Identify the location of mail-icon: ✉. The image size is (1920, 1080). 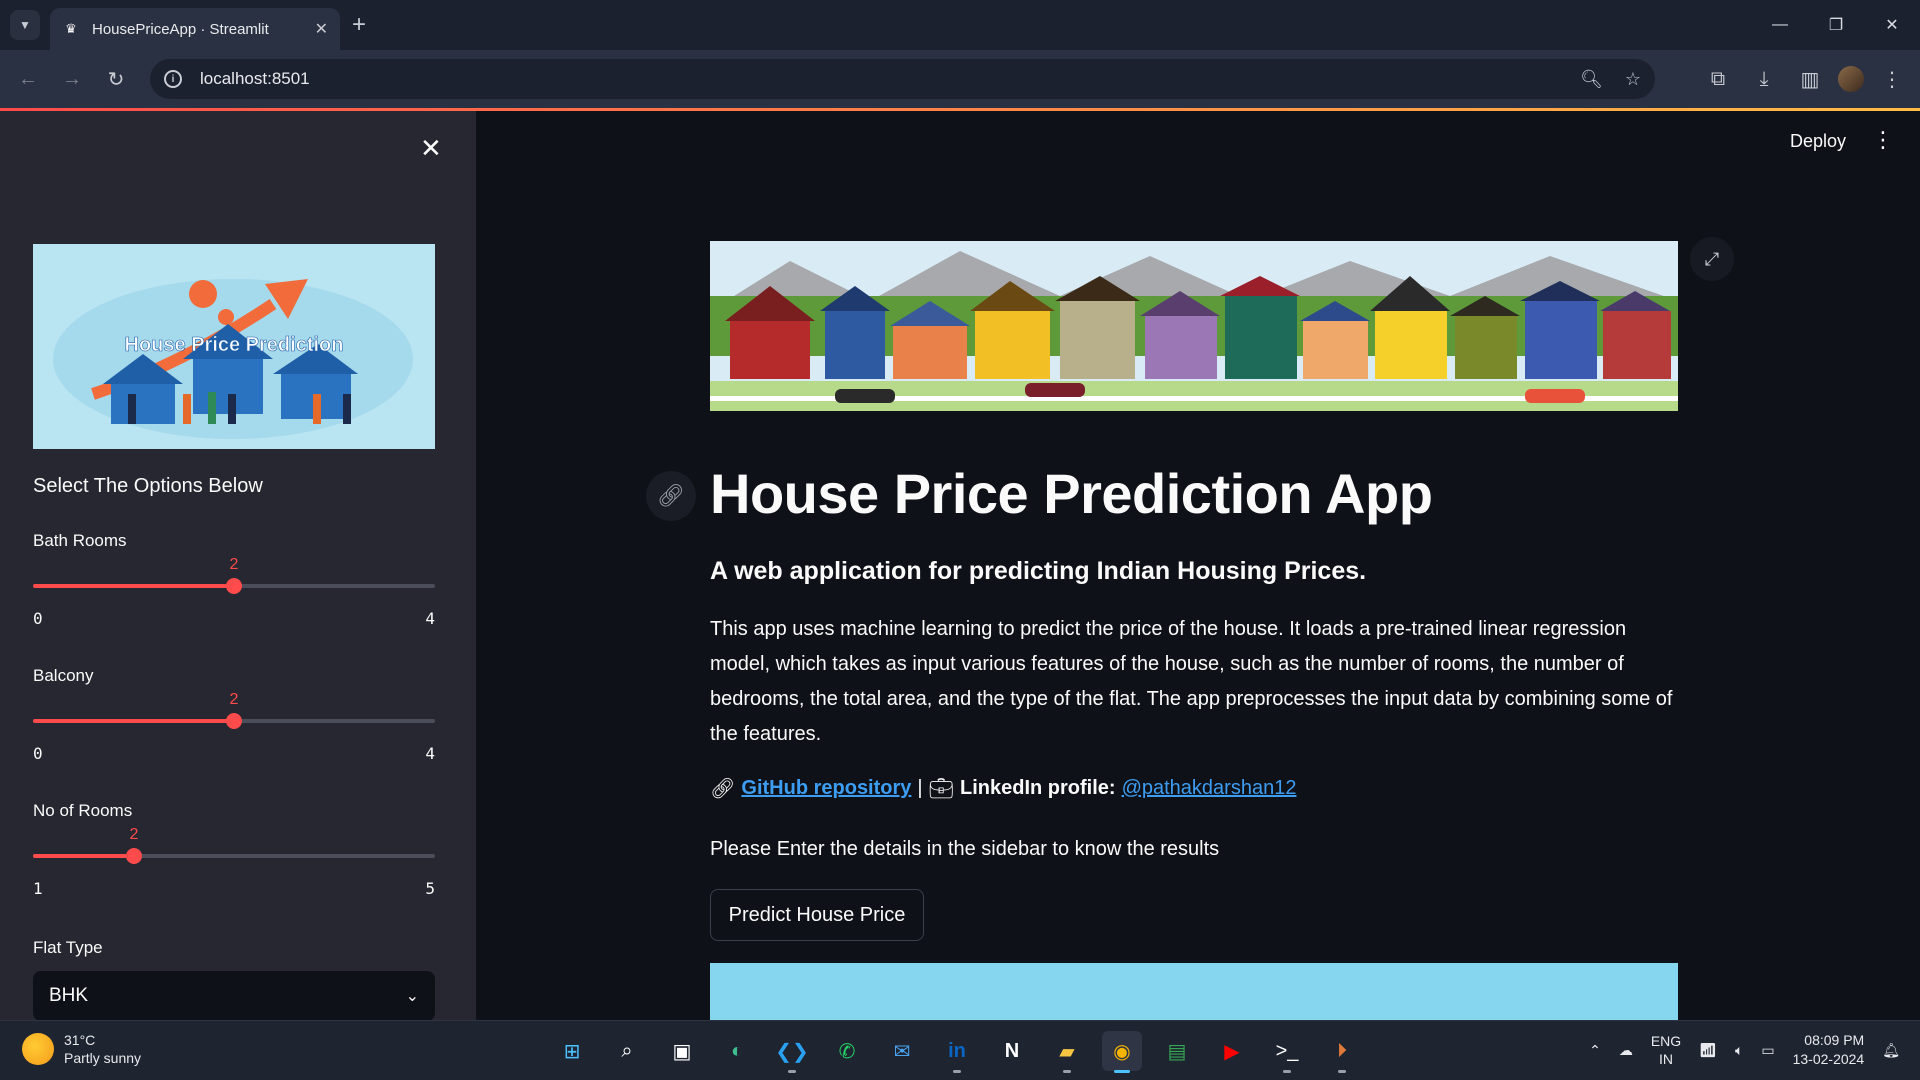
(902, 1051).